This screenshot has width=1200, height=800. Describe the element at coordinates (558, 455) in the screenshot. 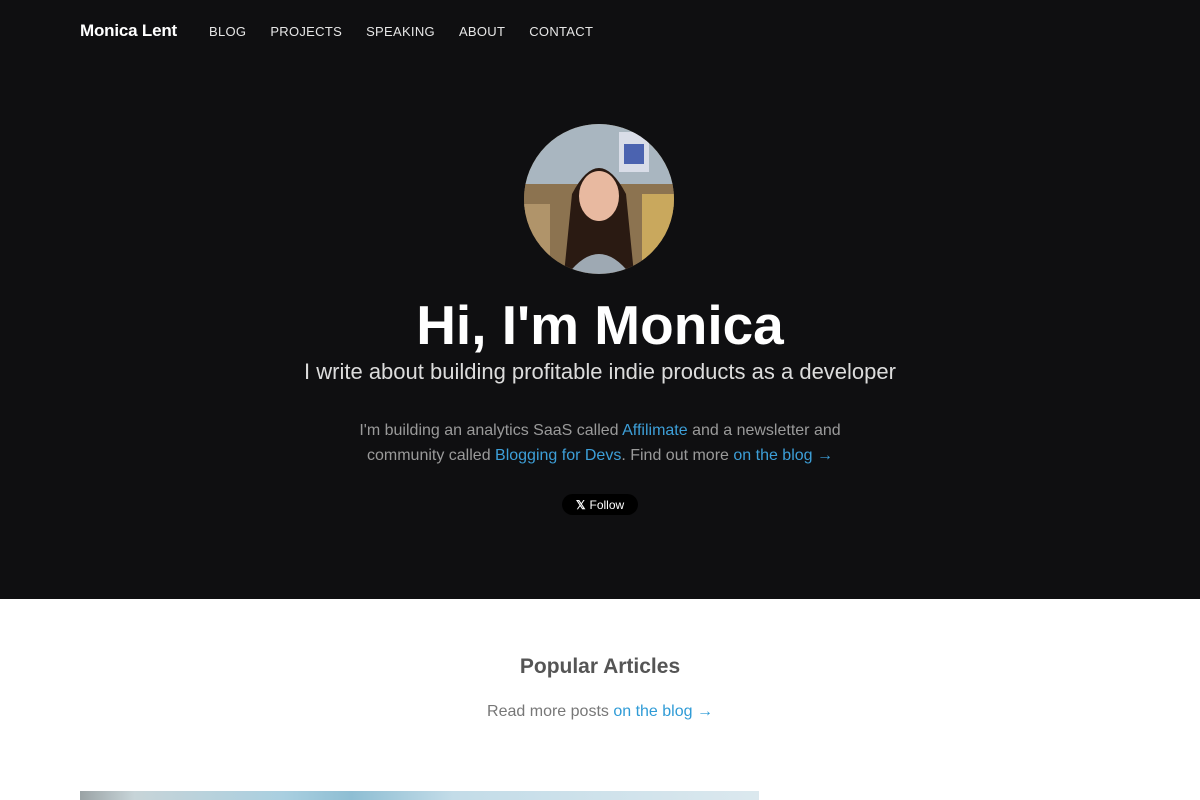

I see `blogging-for-devs-link: Blogging for Devs` at that location.